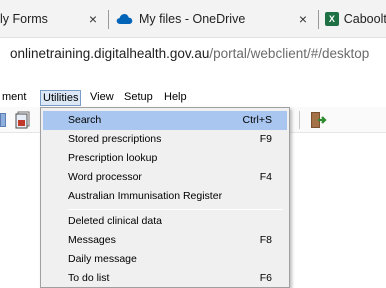  I want to click on url-host: onlinetraining.digitalhealth.gov.au, so click(110, 53).